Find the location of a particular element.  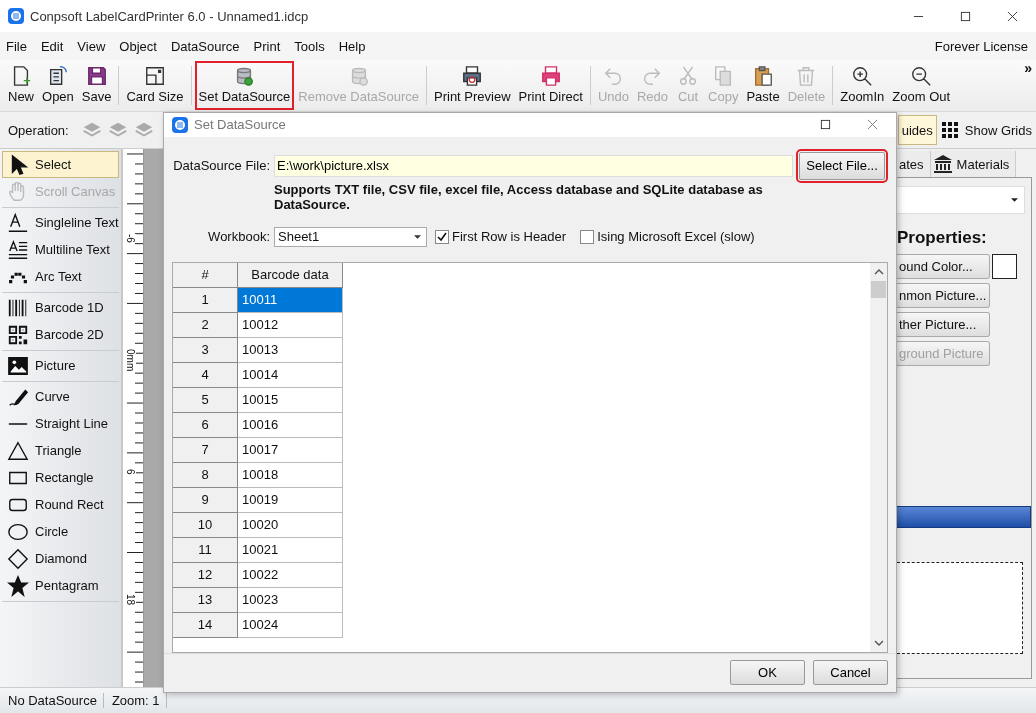

show-grids-button: Show Grids is located at coordinates (986, 130).